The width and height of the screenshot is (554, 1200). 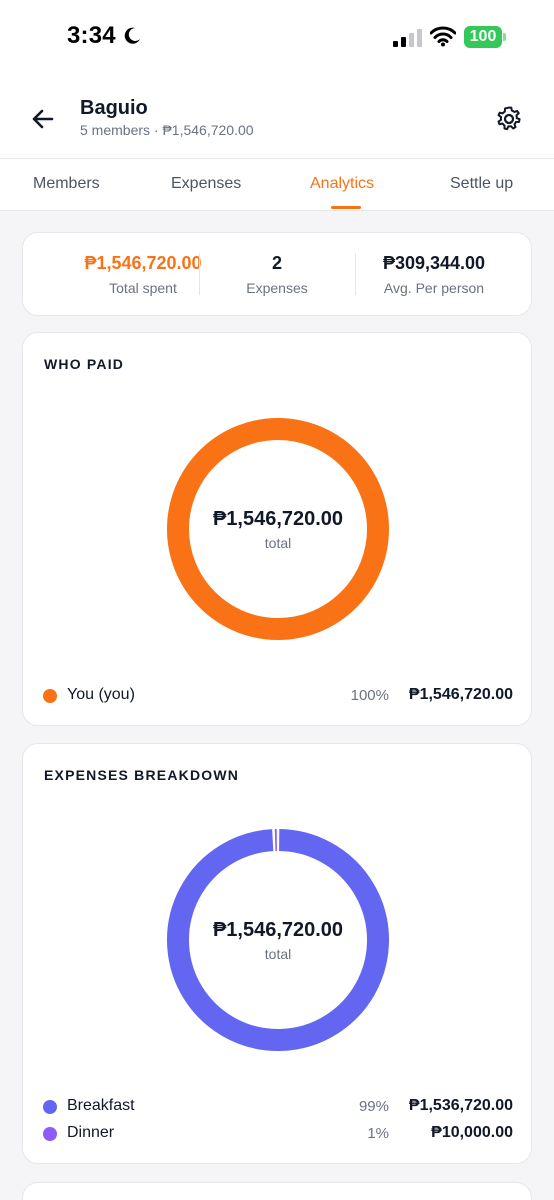 I want to click on group-header: Baguio 5 members · ₱1,546,720.00, so click(x=277, y=118).